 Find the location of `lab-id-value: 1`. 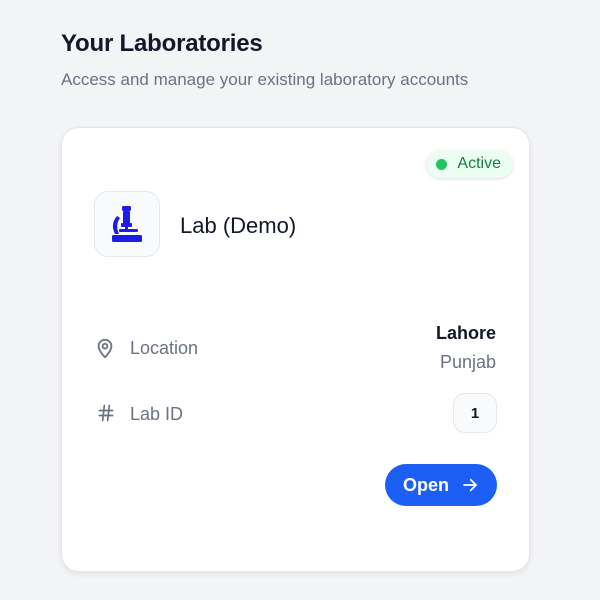

lab-id-value: 1 is located at coordinates (475, 413).